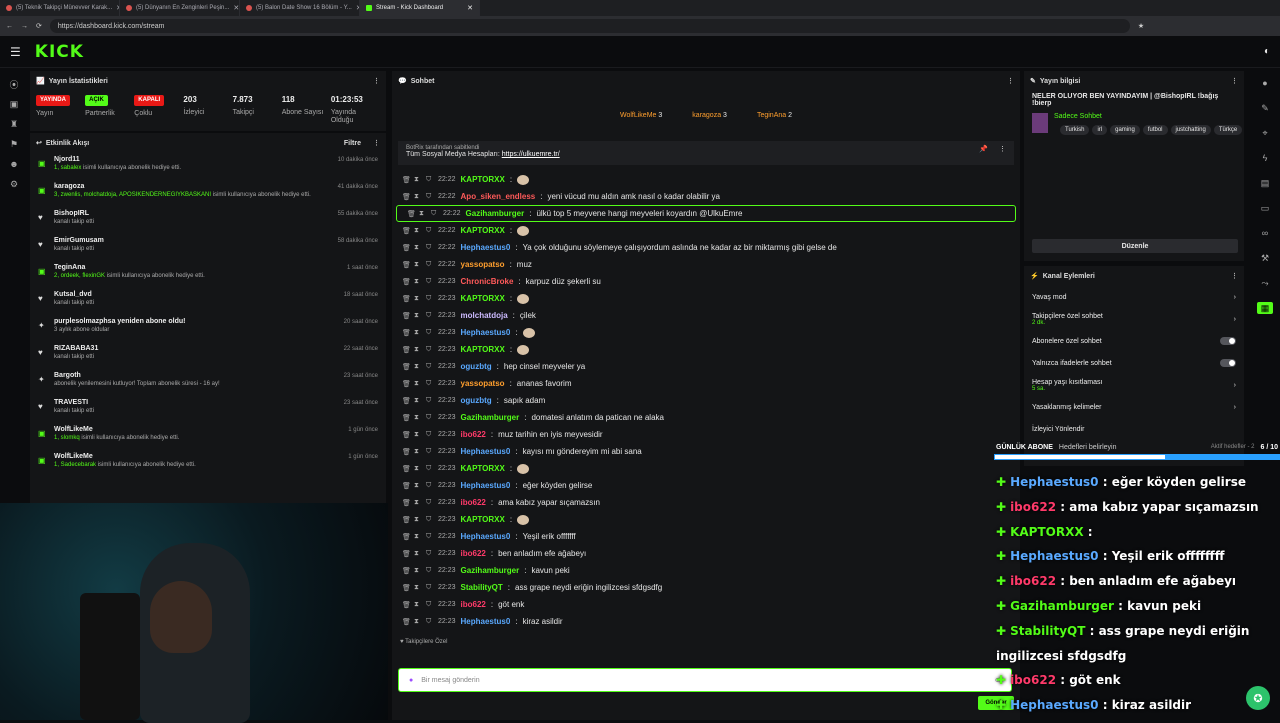  Describe the element at coordinates (208, 409) in the screenshot. I see `activity-item: ♥ TRAVESTI kanalı takip etti 23 saat önce` at that location.